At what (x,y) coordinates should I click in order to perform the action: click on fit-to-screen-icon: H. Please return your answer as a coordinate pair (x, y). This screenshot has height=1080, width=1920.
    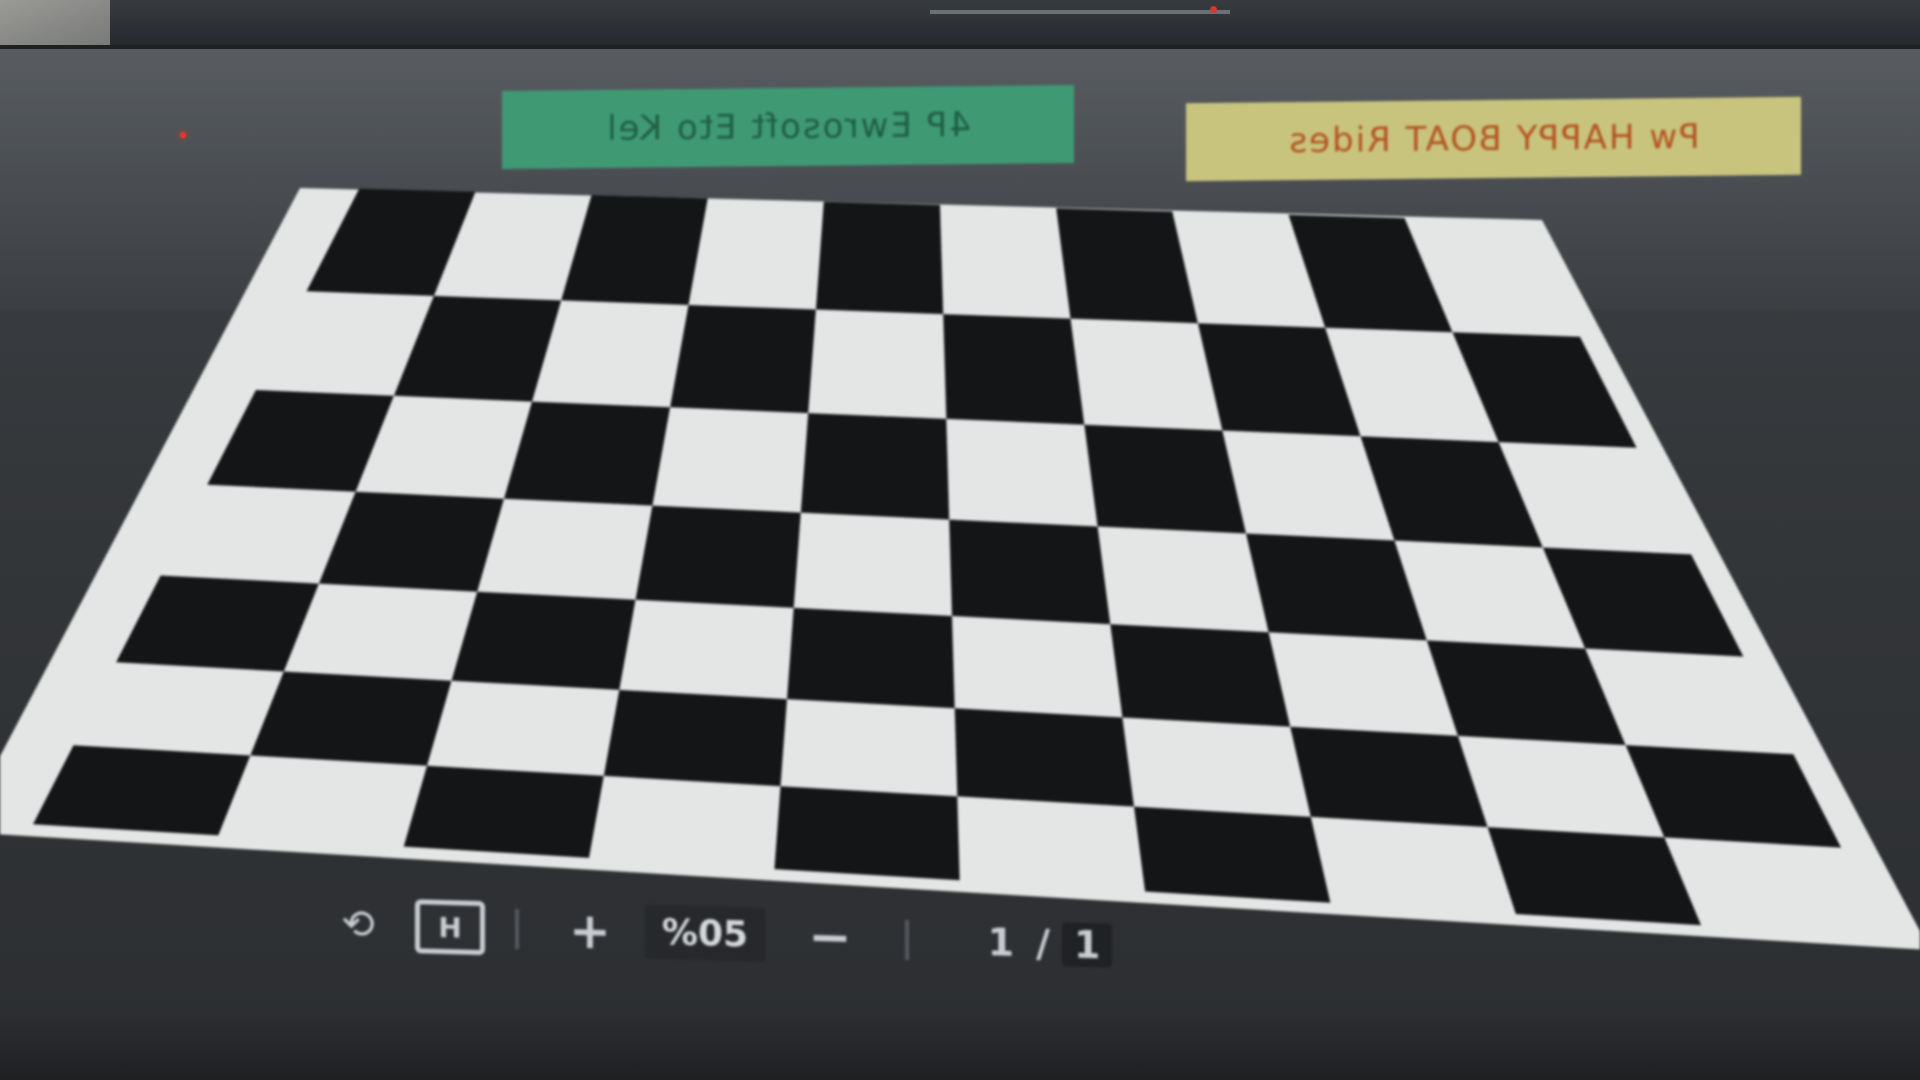
    Looking at the image, I should click on (450, 927).